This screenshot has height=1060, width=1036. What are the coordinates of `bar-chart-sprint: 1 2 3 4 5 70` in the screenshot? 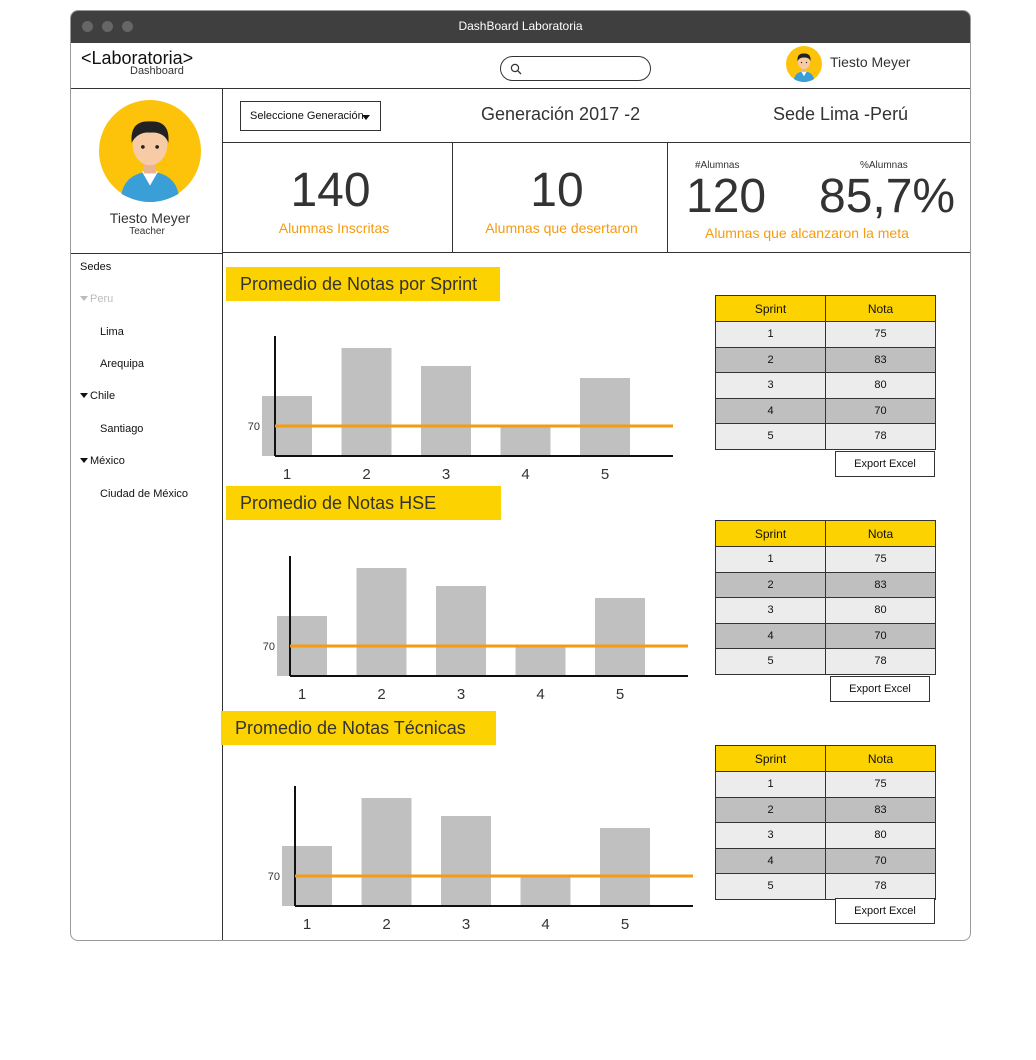 It's located at (460, 409).